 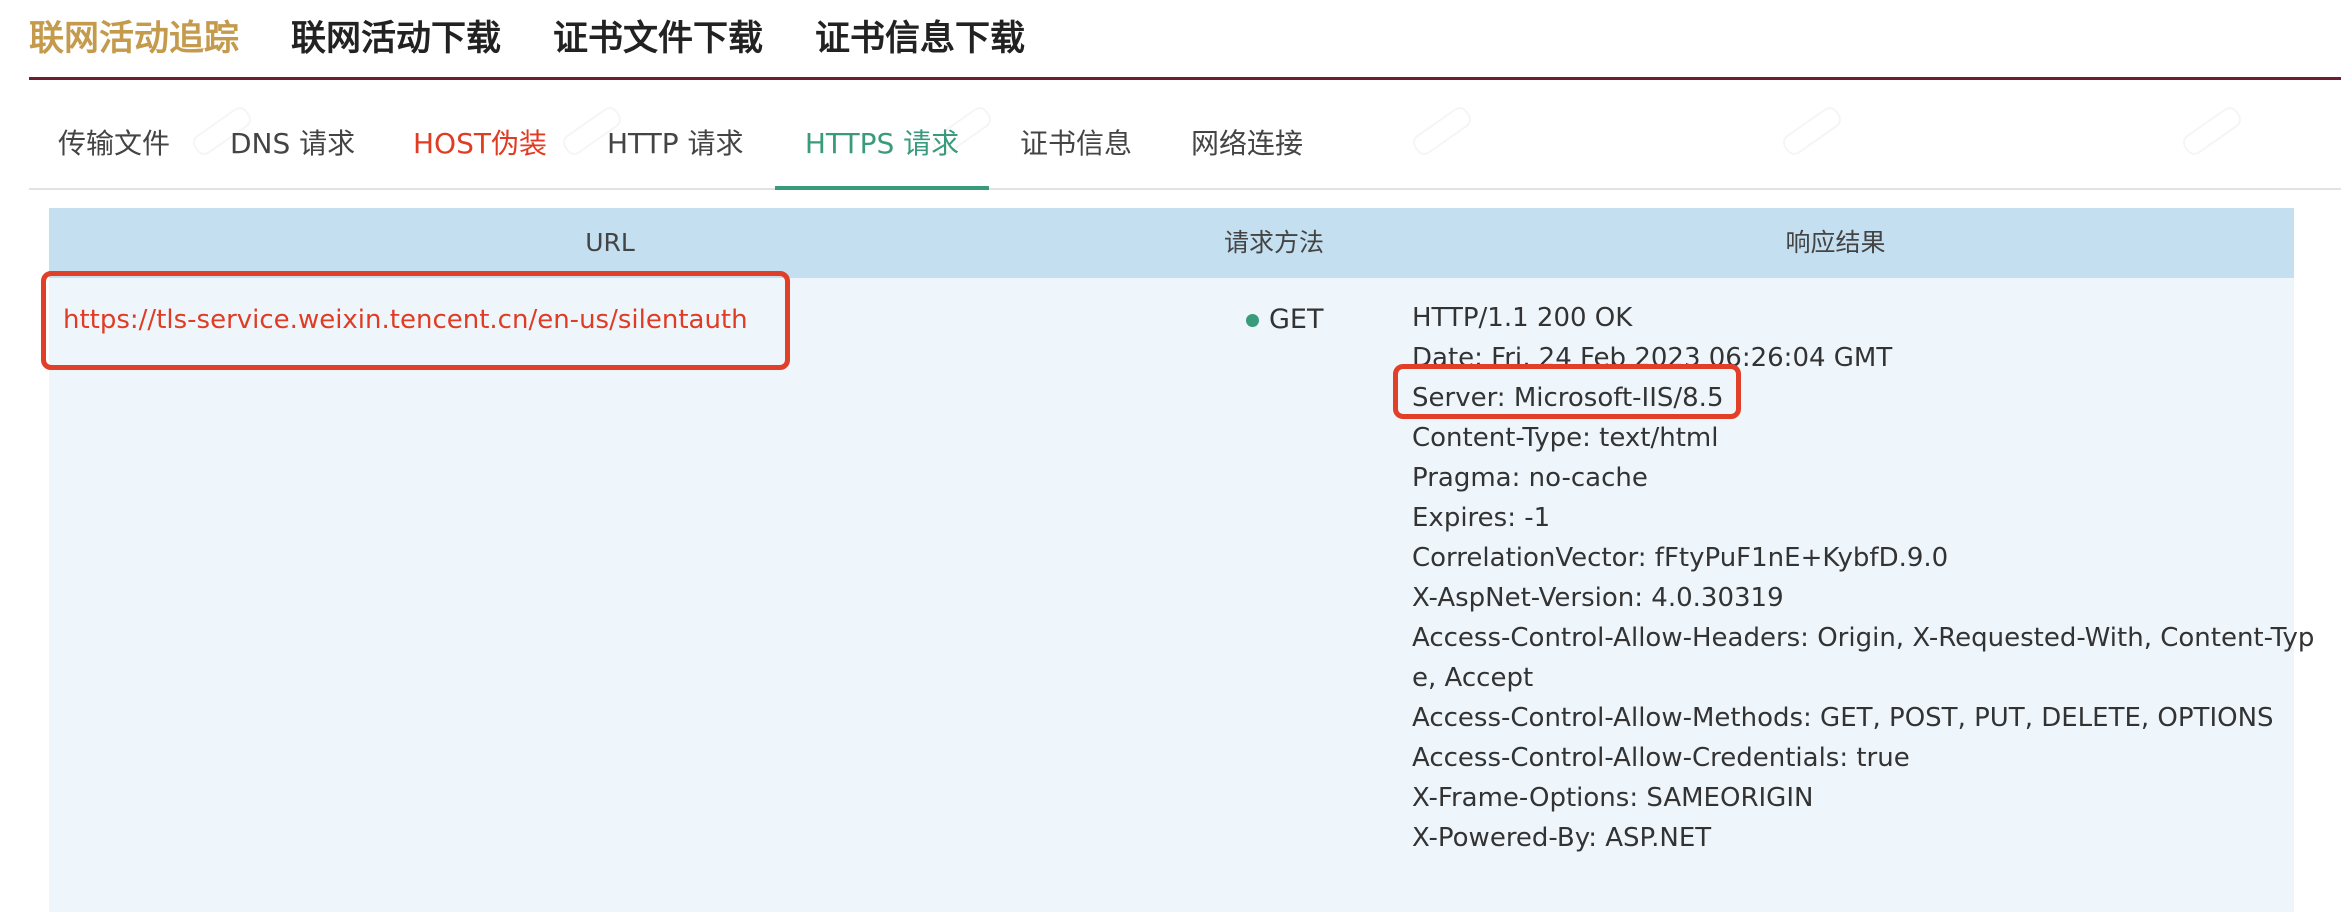 I want to click on response-line: Access-Control-Allow-Credentials: true, so click(x=1661, y=758).